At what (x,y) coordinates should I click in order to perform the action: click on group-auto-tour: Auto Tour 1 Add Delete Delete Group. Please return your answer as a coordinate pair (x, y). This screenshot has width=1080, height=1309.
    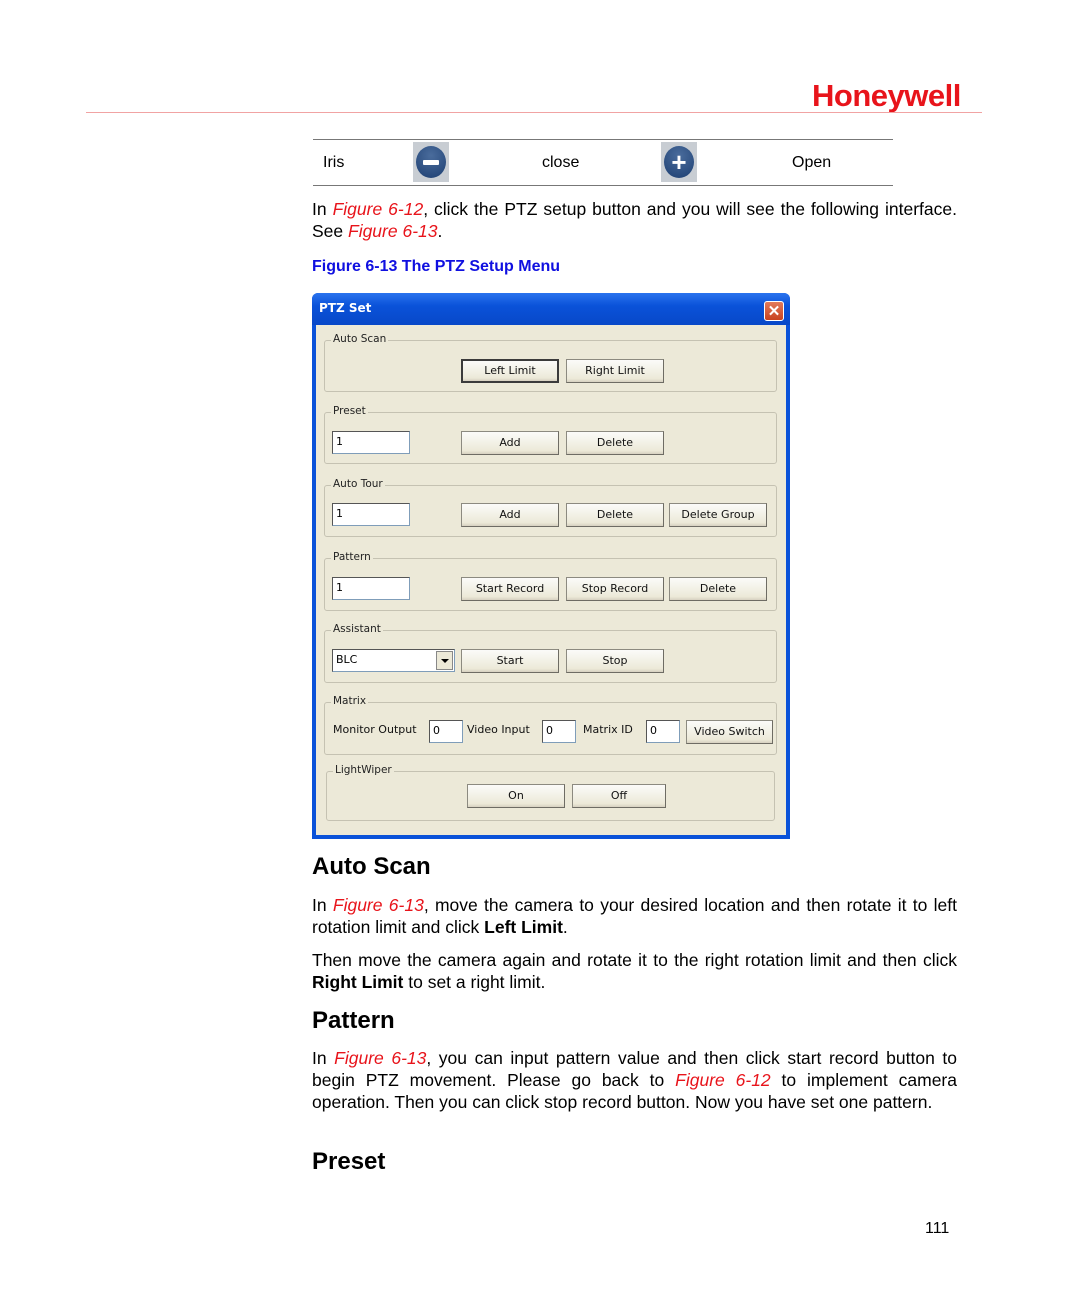
    Looking at the image, I should click on (550, 507).